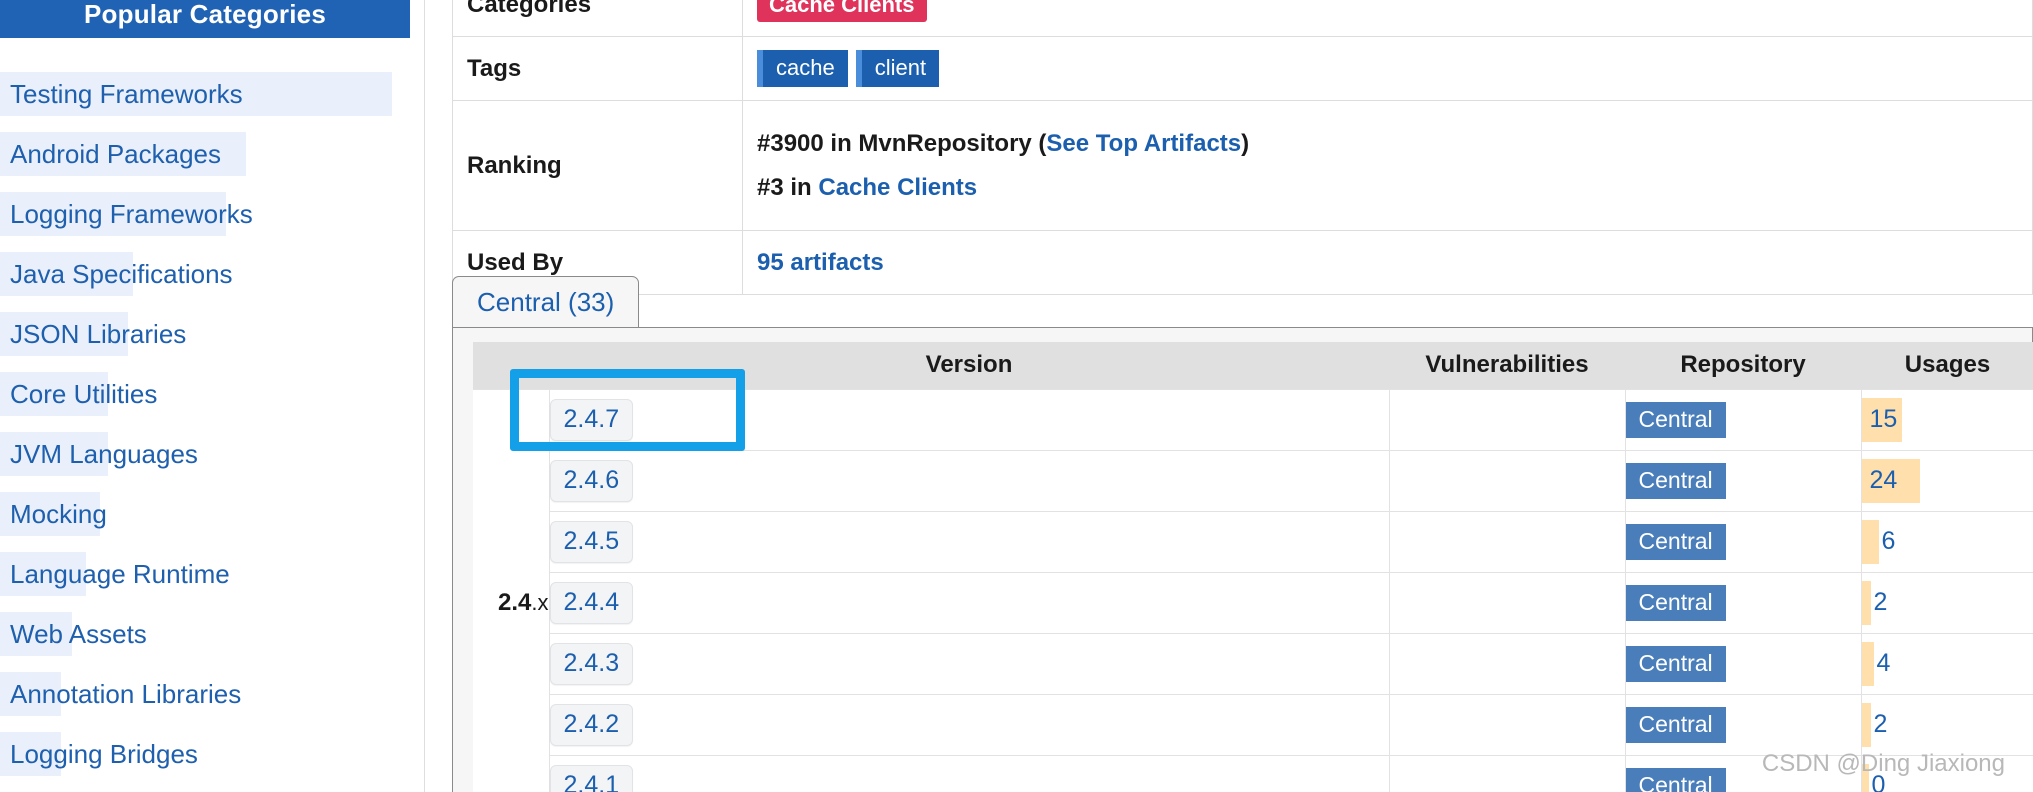  I want to click on sidebar-item-label: Logging Bridges, so click(104, 754).